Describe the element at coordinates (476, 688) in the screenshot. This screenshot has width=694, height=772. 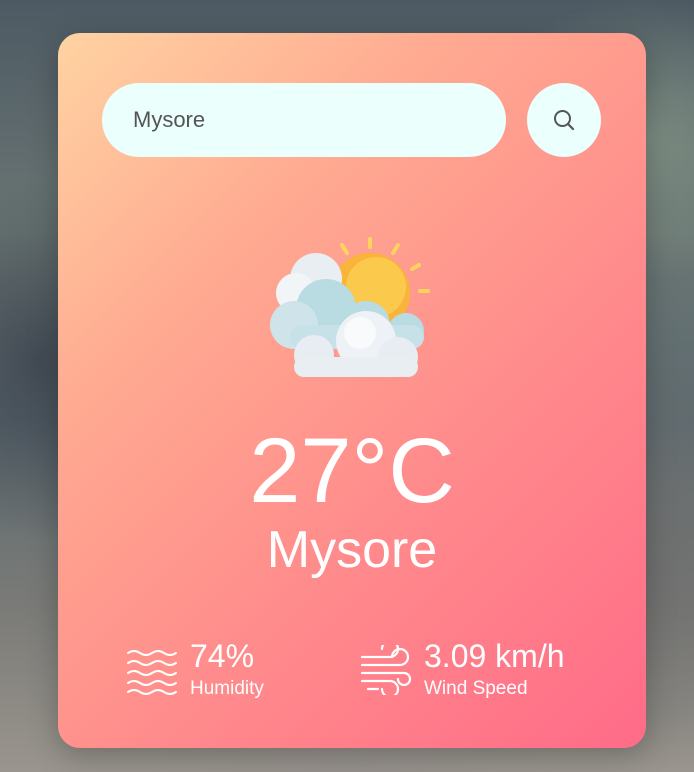
I see `wind-label: Wind Speed` at that location.